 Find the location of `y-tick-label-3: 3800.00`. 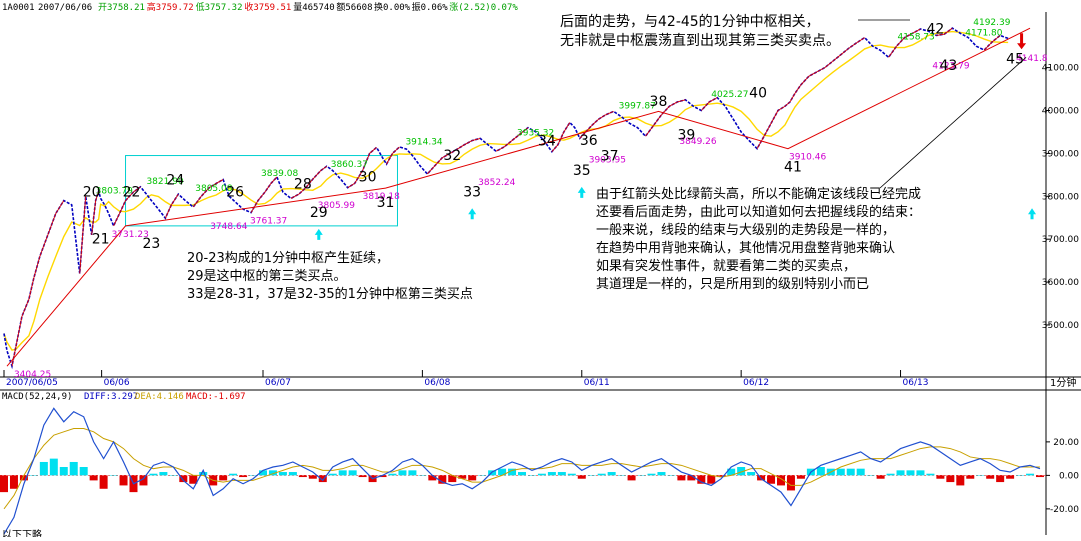

y-tick-label-3: 3800.00 is located at coordinates (1060, 197).